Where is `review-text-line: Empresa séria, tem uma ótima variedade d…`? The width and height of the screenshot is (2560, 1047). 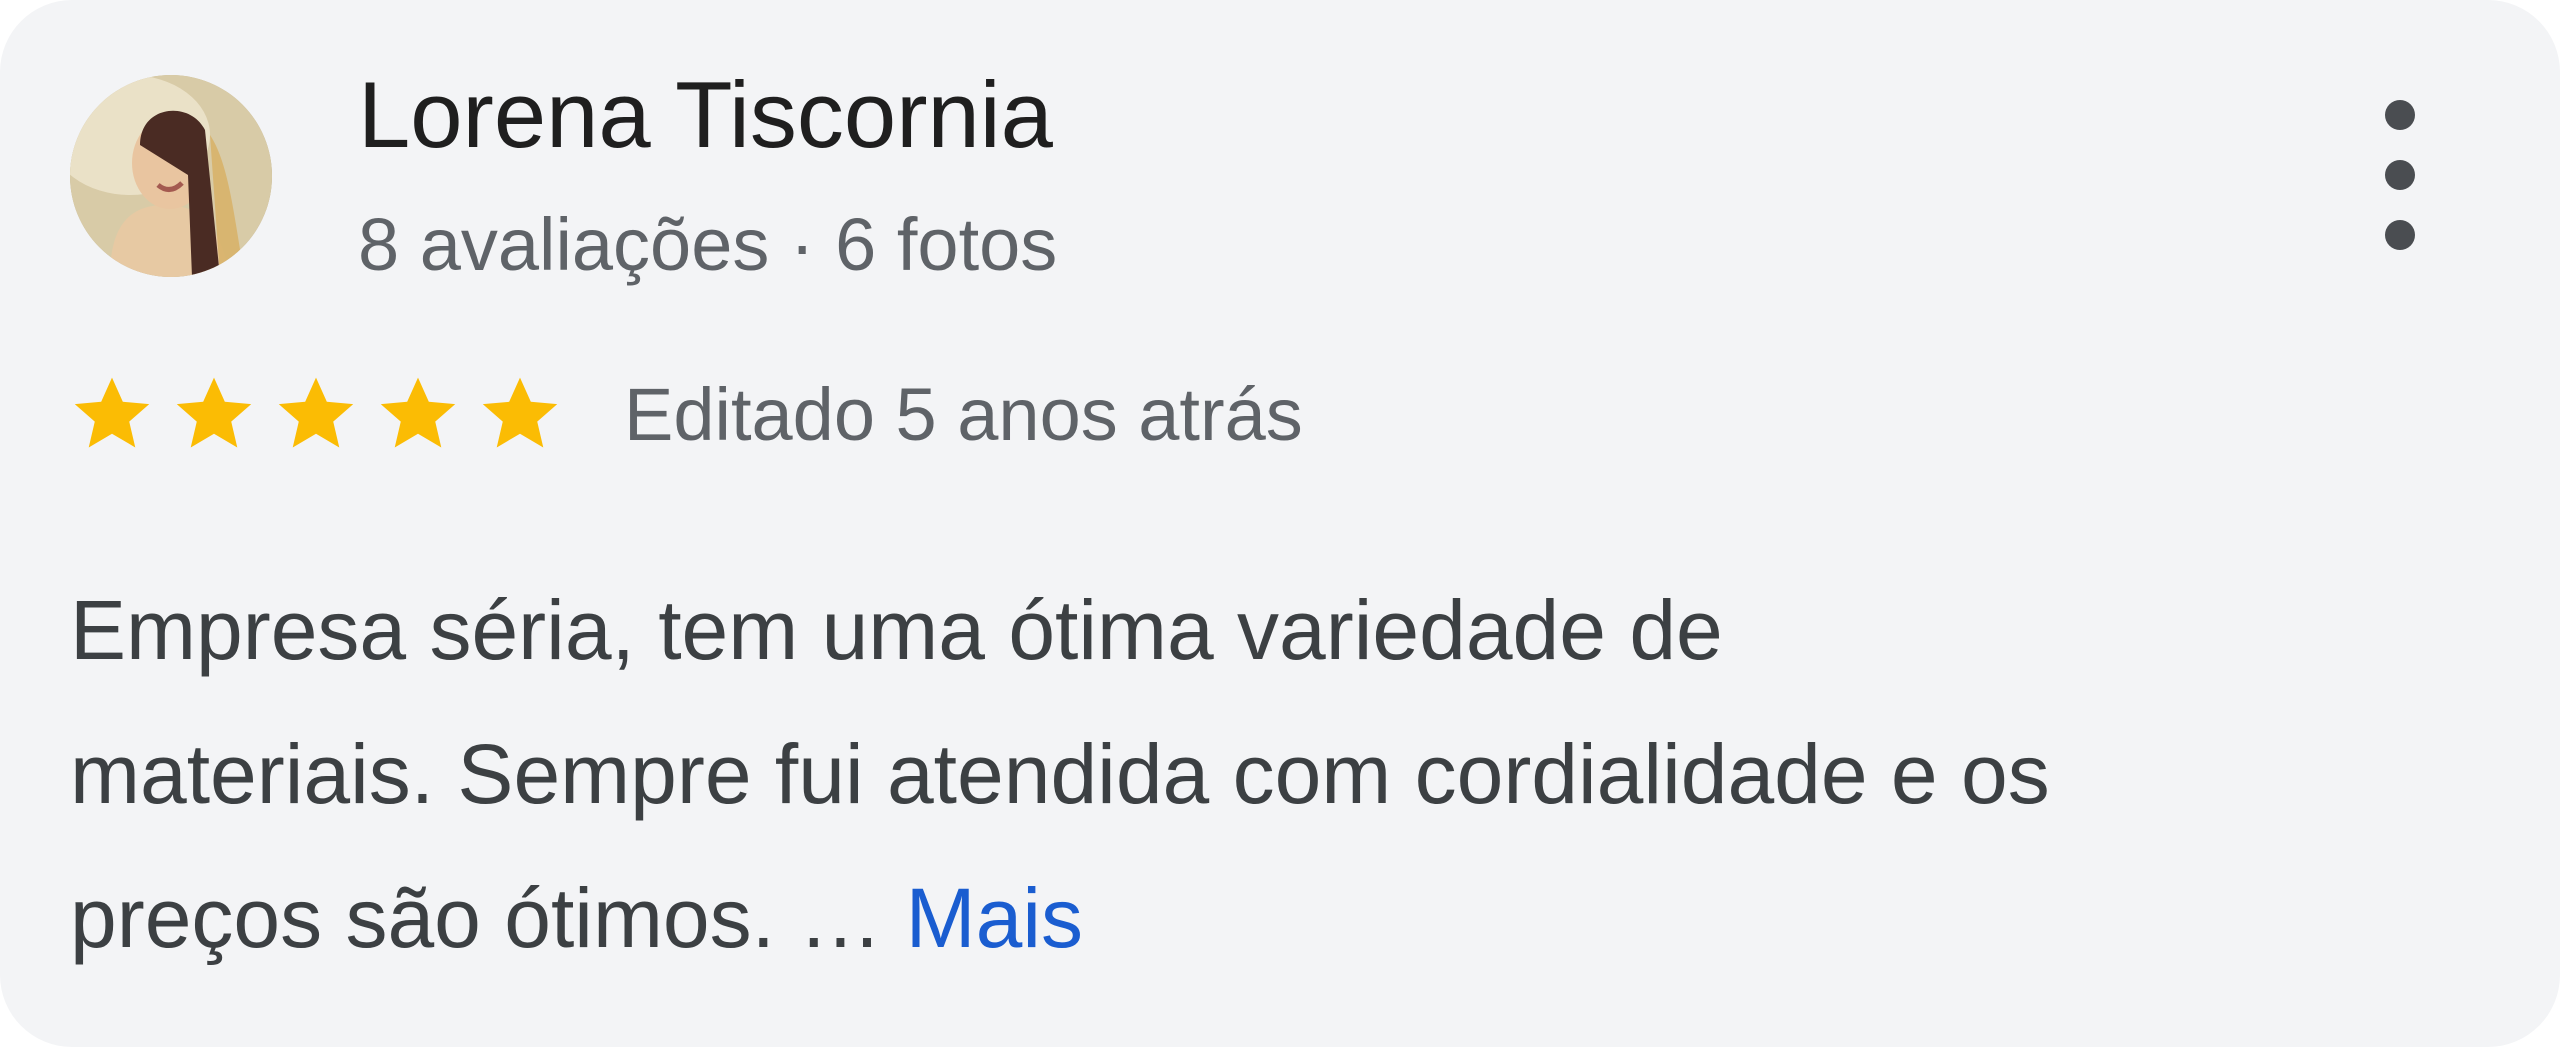
review-text-line: Empresa séria, tem uma ótima variedade d… is located at coordinates (896, 630).